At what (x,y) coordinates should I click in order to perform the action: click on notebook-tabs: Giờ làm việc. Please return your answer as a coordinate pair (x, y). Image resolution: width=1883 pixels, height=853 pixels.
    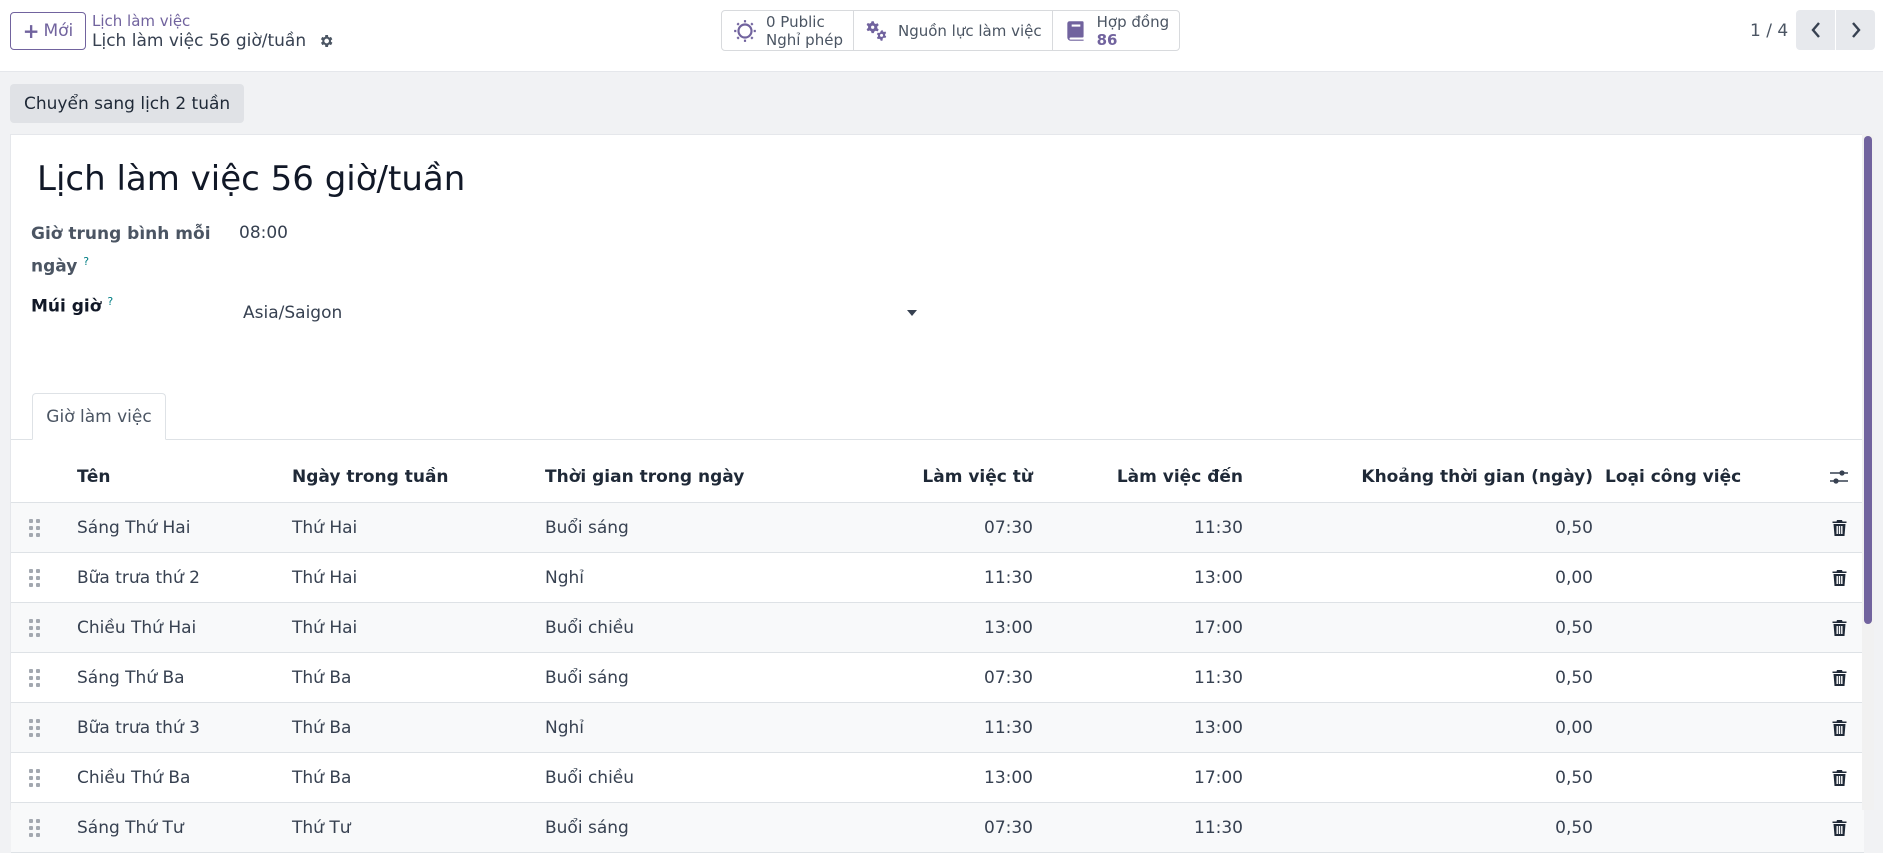
    Looking at the image, I should click on (937, 416).